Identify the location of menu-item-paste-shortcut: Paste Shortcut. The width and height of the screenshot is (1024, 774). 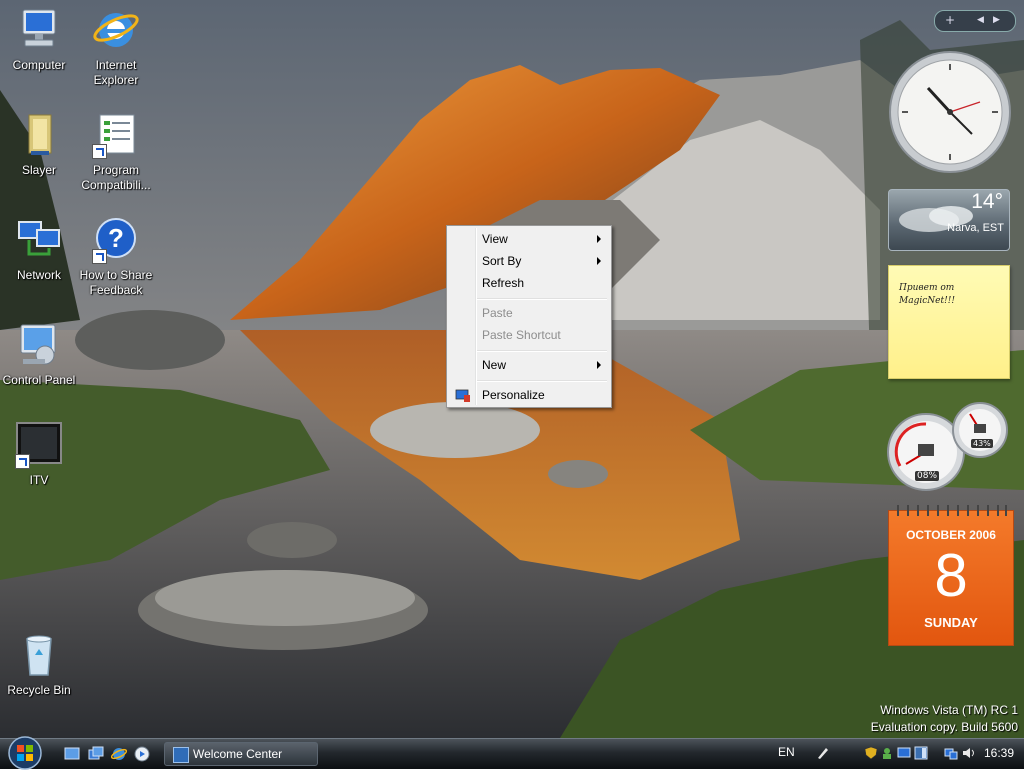
(529, 335).